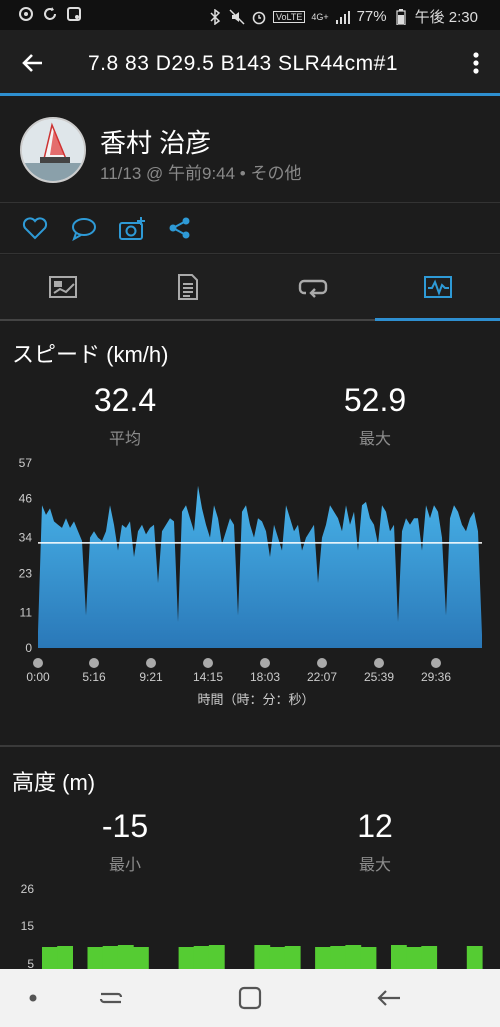 The width and height of the screenshot is (500, 1027). Describe the element at coordinates (124, 439) in the screenshot. I see `speed-avg-label: 平均` at that location.